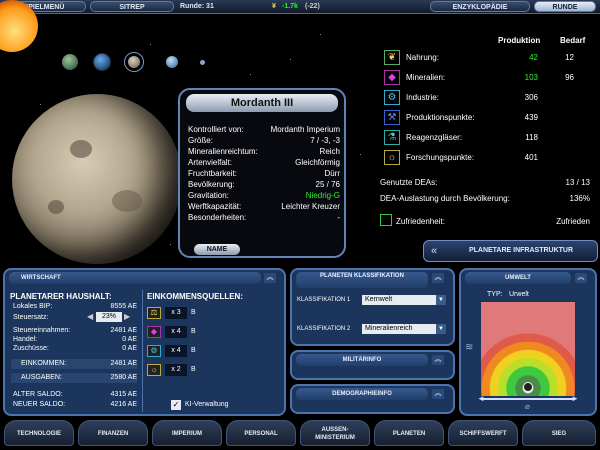  I want to click on industry-icon: ⚙, so click(392, 97).